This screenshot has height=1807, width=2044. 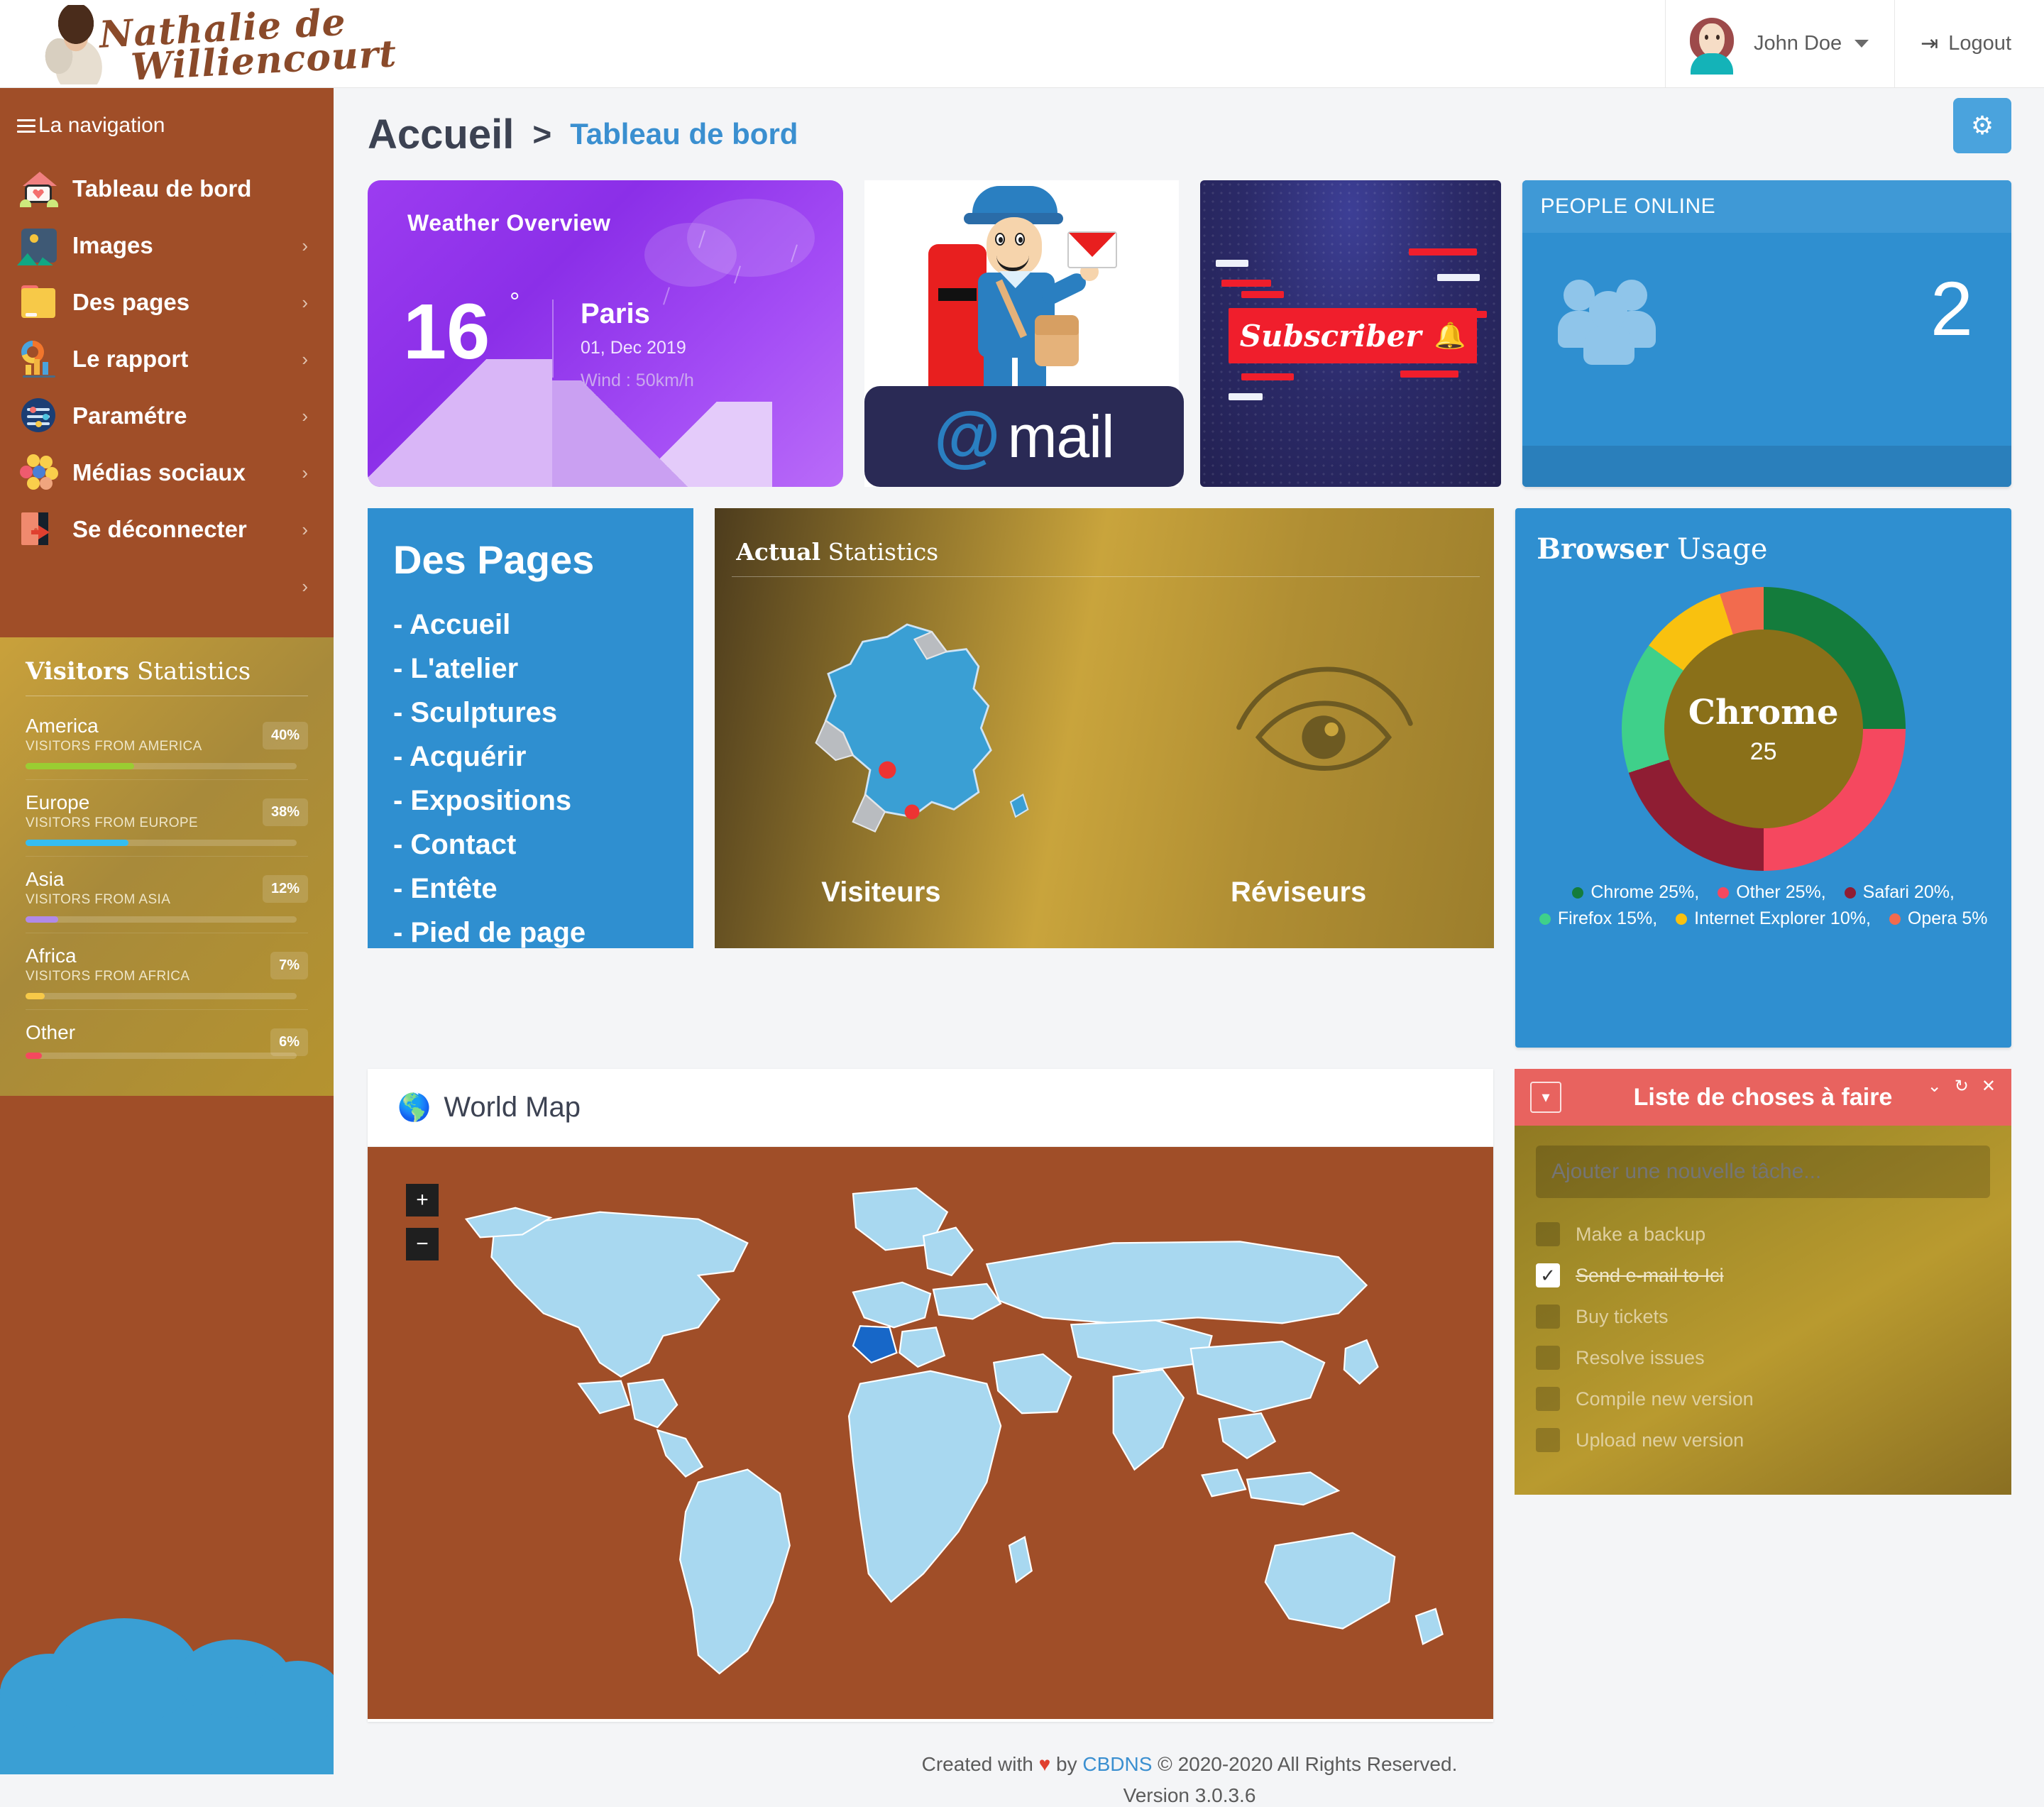 I want to click on checkbox-square-icon: ▾, so click(x=1545, y=1097).